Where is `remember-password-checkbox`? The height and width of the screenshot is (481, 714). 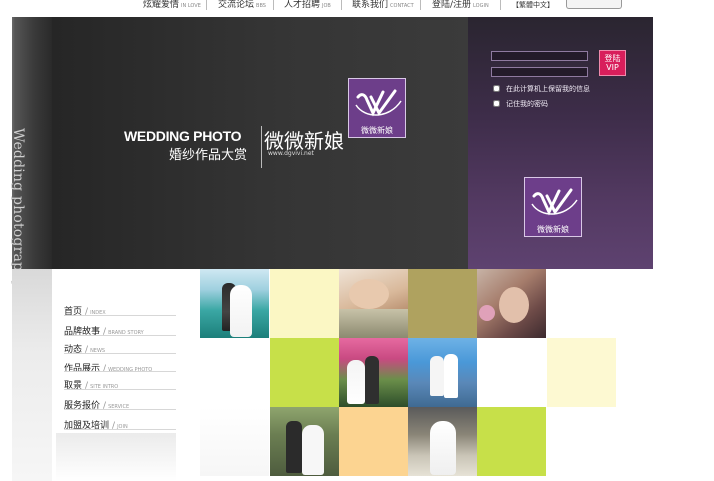 remember-password-checkbox is located at coordinates (496, 103).